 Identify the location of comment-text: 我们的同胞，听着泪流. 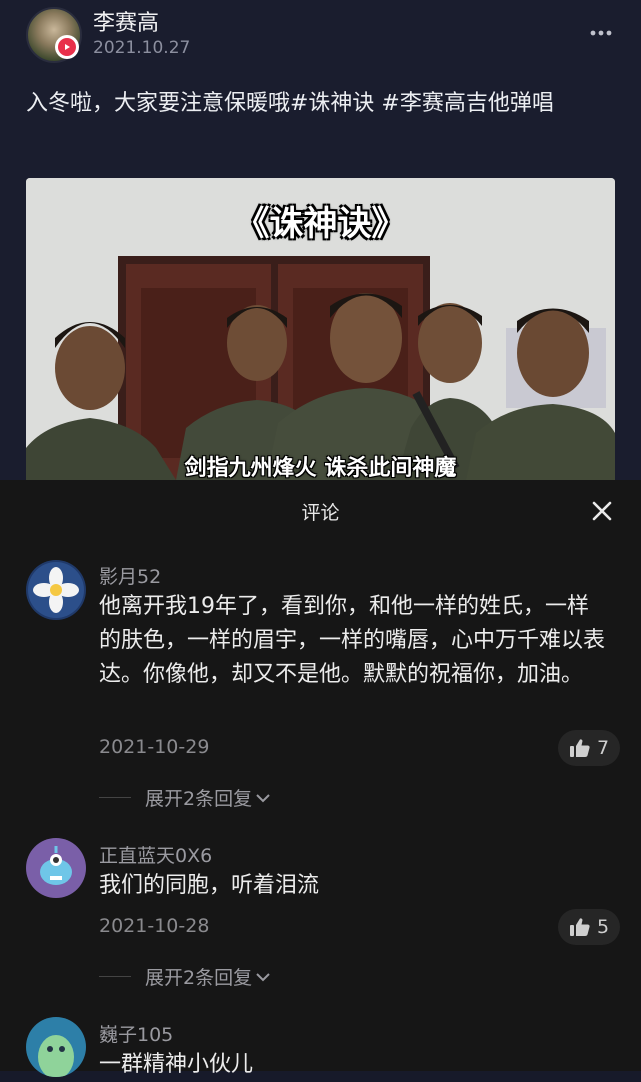
(209, 885).